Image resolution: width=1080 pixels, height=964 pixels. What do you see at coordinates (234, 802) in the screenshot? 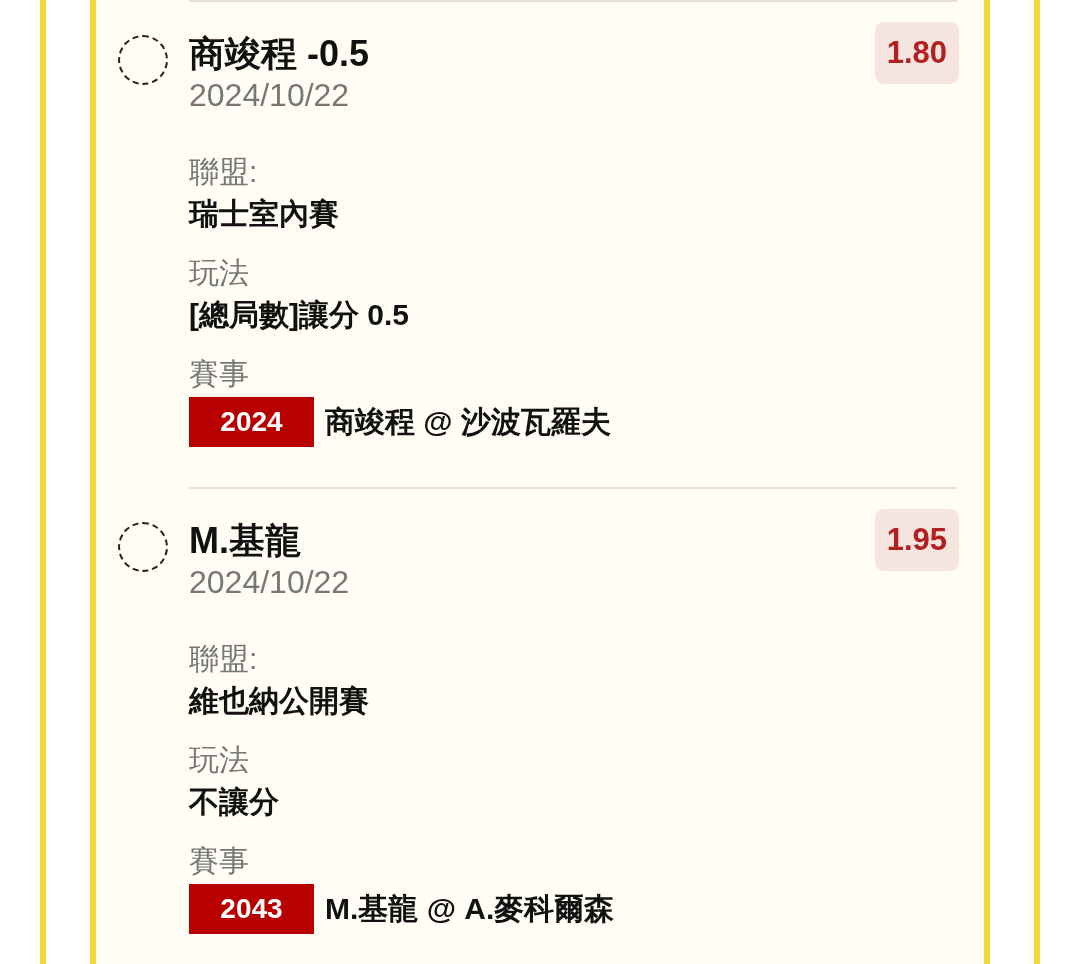
I see `field-value: 不讓分` at bounding box center [234, 802].